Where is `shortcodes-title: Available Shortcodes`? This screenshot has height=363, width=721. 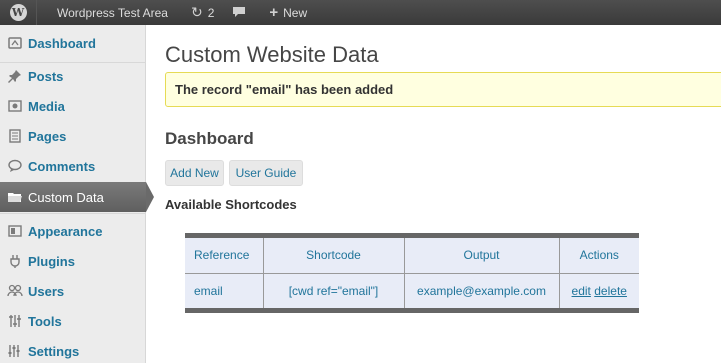 shortcodes-title: Available Shortcodes is located at coordinates (231, 204).